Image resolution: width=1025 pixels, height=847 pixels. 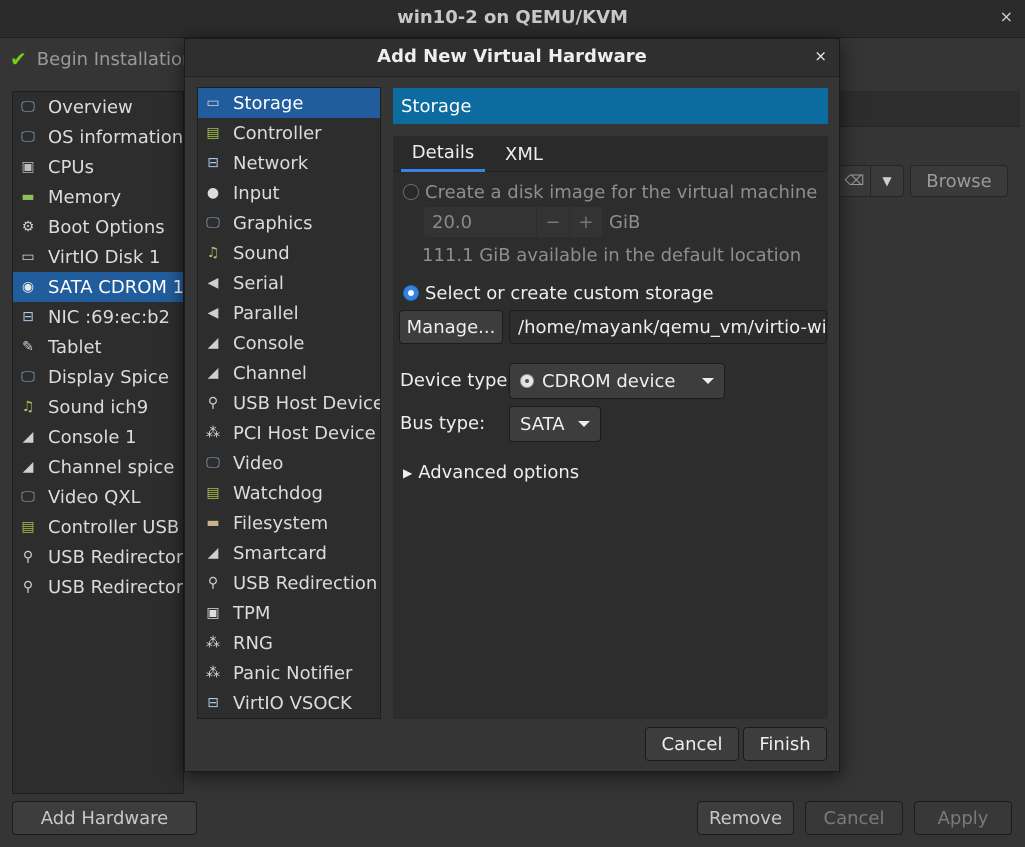 What do you see at coordinates (98, 347) in the screenshot?
I see `hardware-item-tablet: ✎ Tablet` at bounding box center [98, 347].